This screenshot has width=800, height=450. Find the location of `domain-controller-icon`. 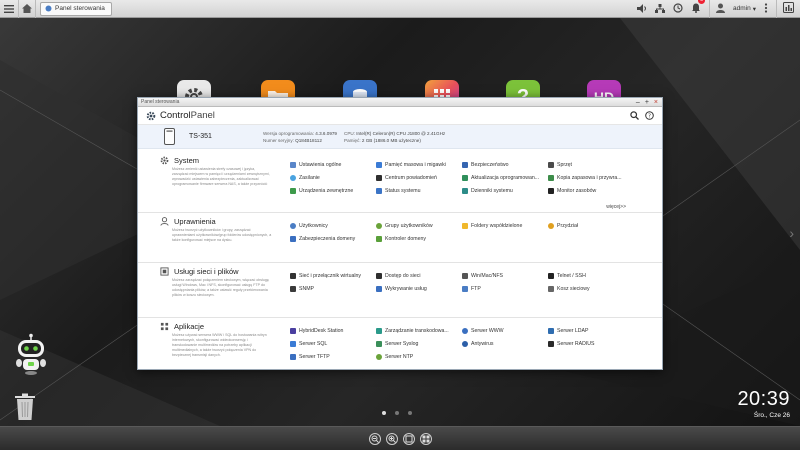

domain-controller-icon is located at coordinates (379, 238).